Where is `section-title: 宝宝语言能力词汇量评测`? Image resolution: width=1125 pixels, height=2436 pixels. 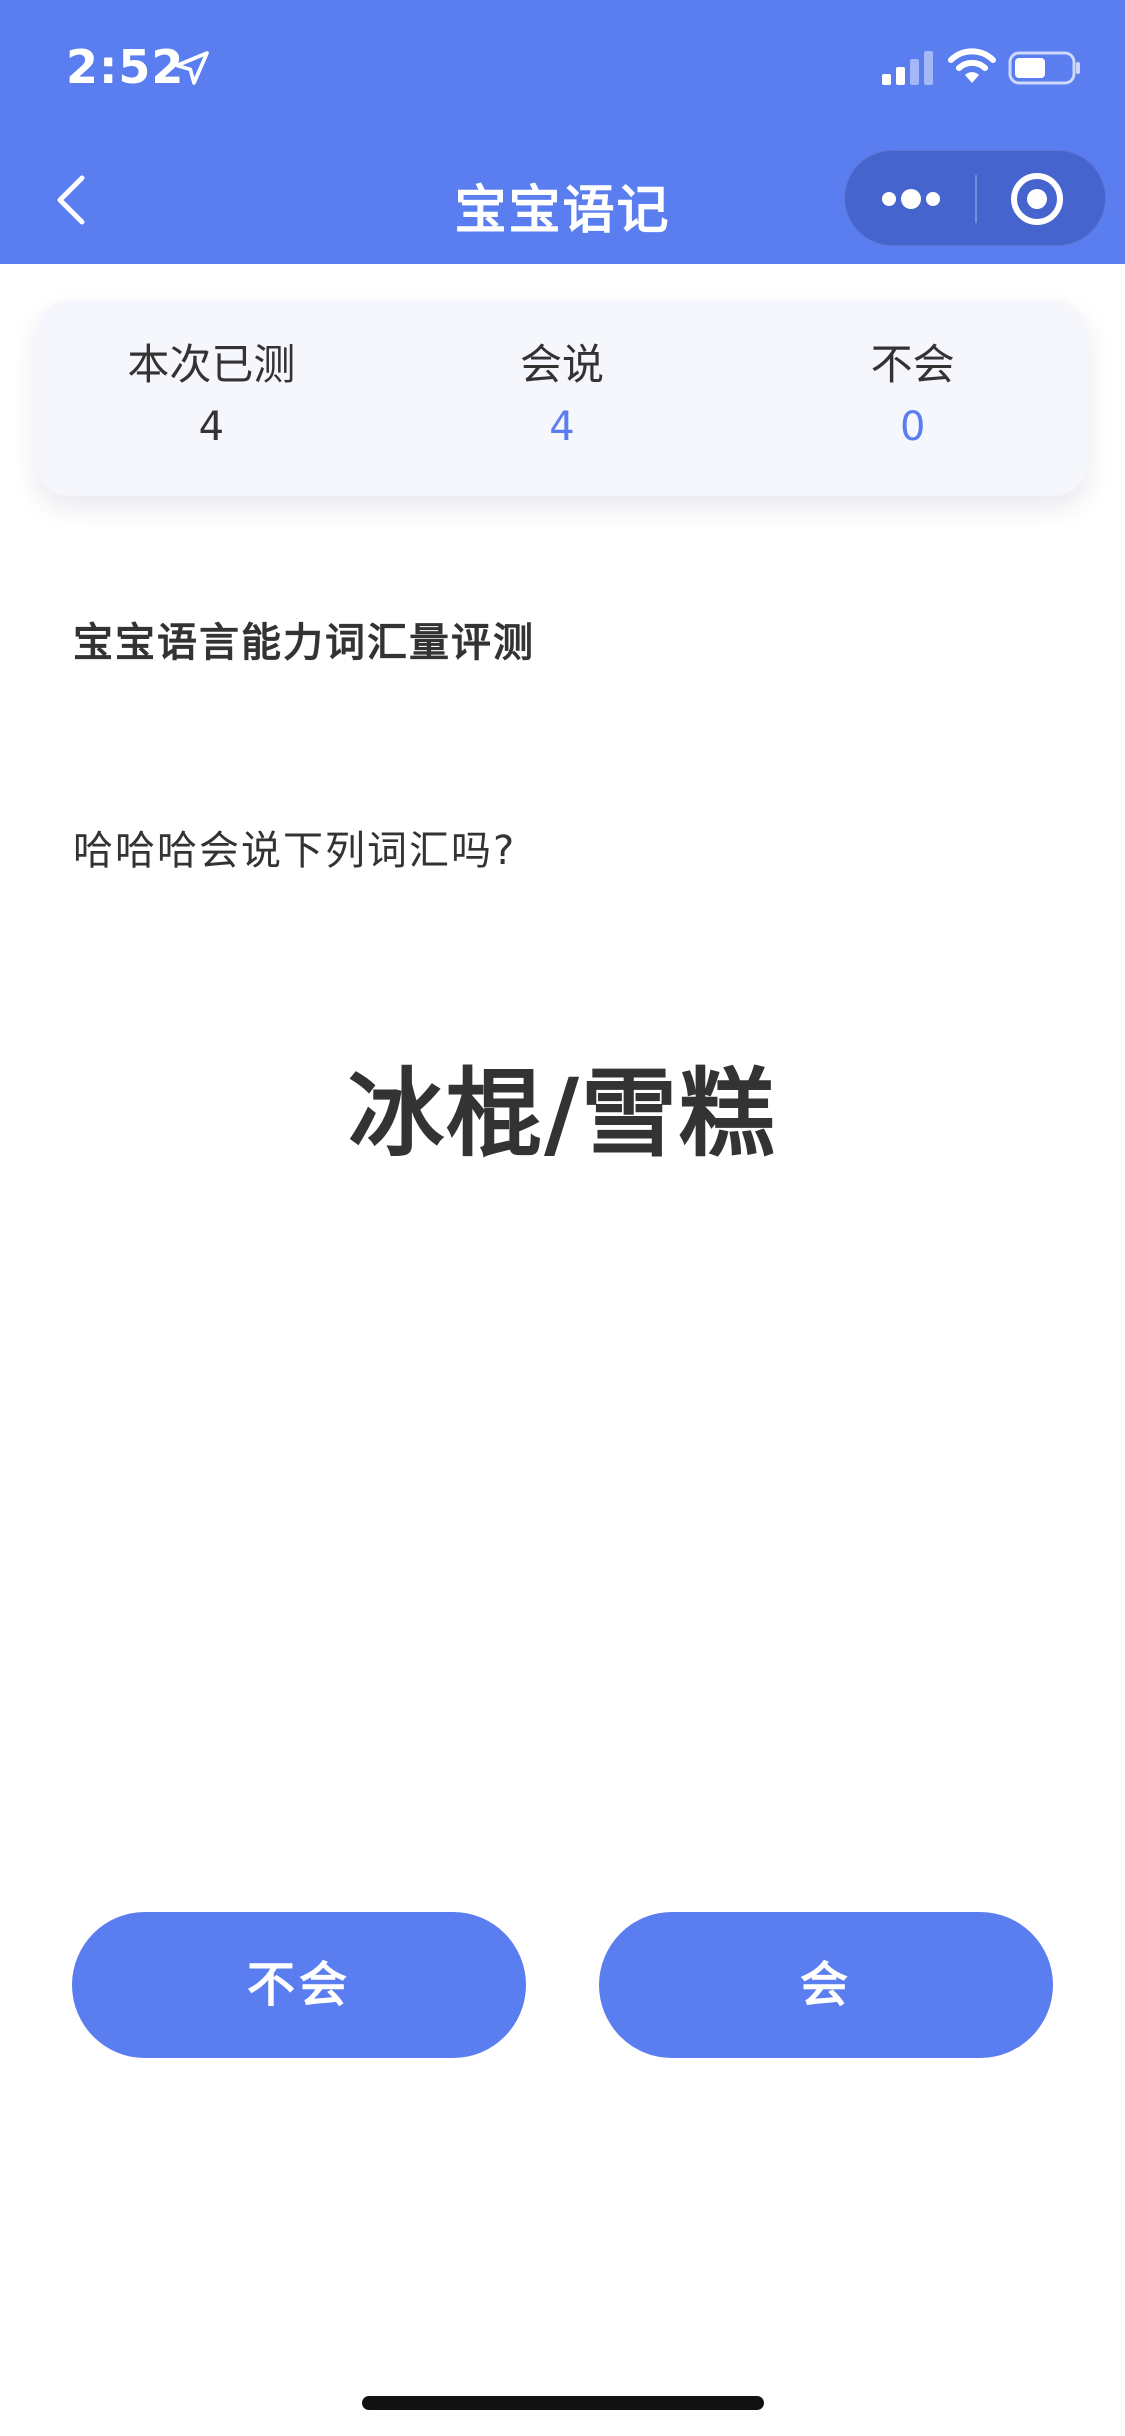 section-title: 宝宝语言能力词汇量评测 is located at coordinates (304, 643).